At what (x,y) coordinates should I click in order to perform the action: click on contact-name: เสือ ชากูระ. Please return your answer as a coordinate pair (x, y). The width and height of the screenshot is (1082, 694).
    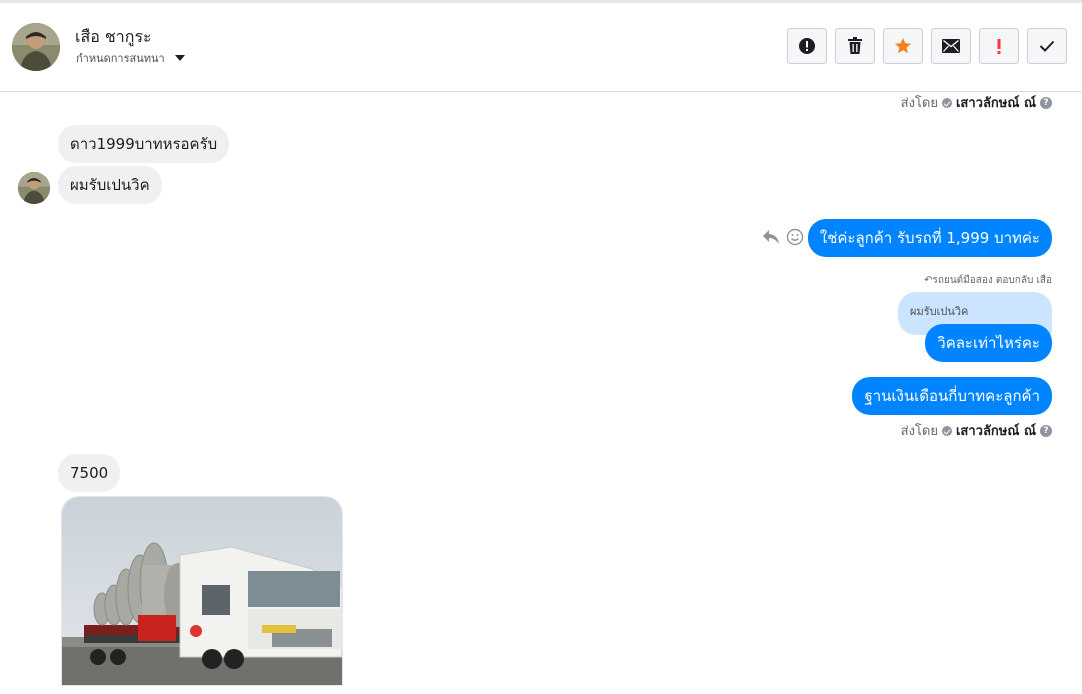
    Looking at the image, I should click on (113, 37).